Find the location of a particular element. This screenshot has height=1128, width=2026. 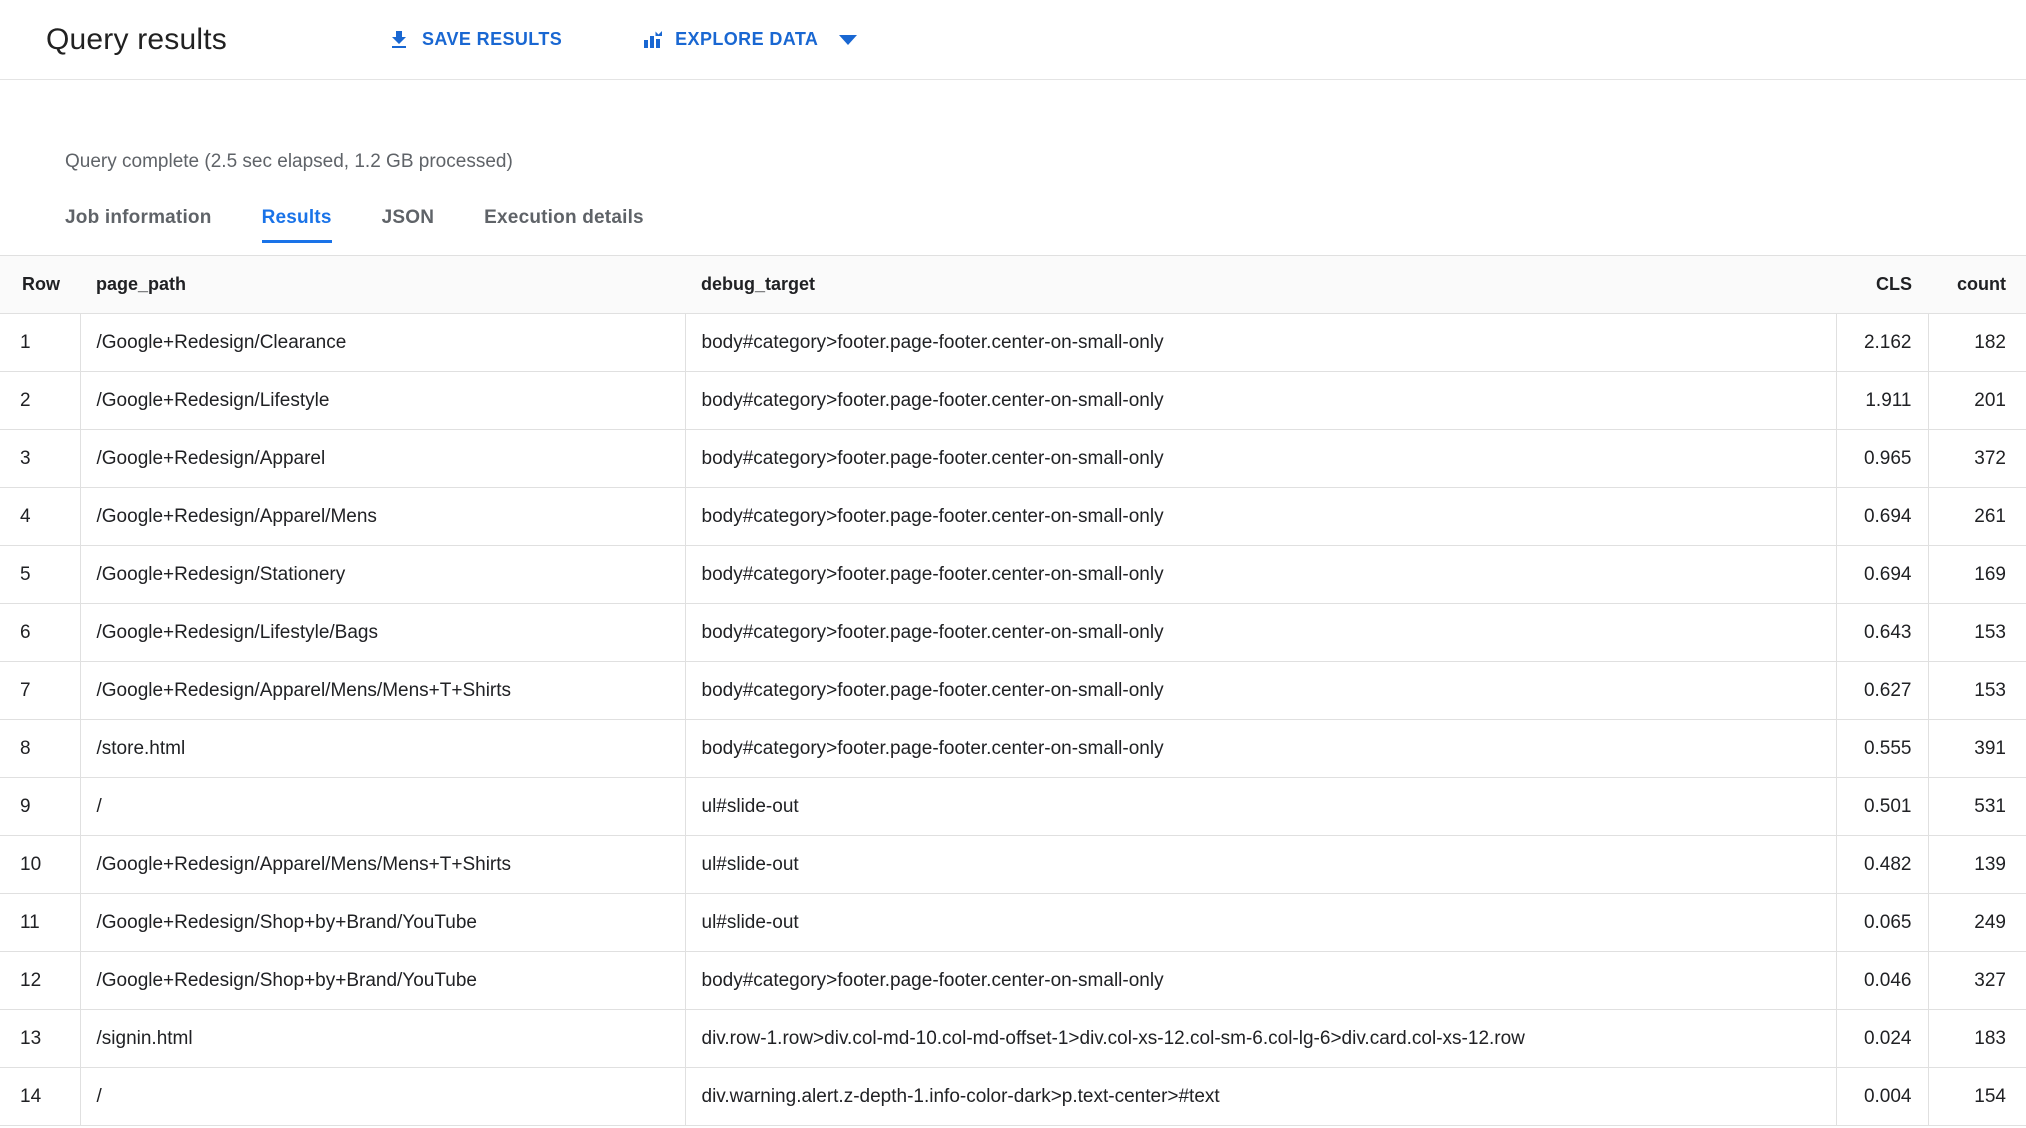

explore-data-label: EXPLORE DATA is located at coordinates (747, 39).